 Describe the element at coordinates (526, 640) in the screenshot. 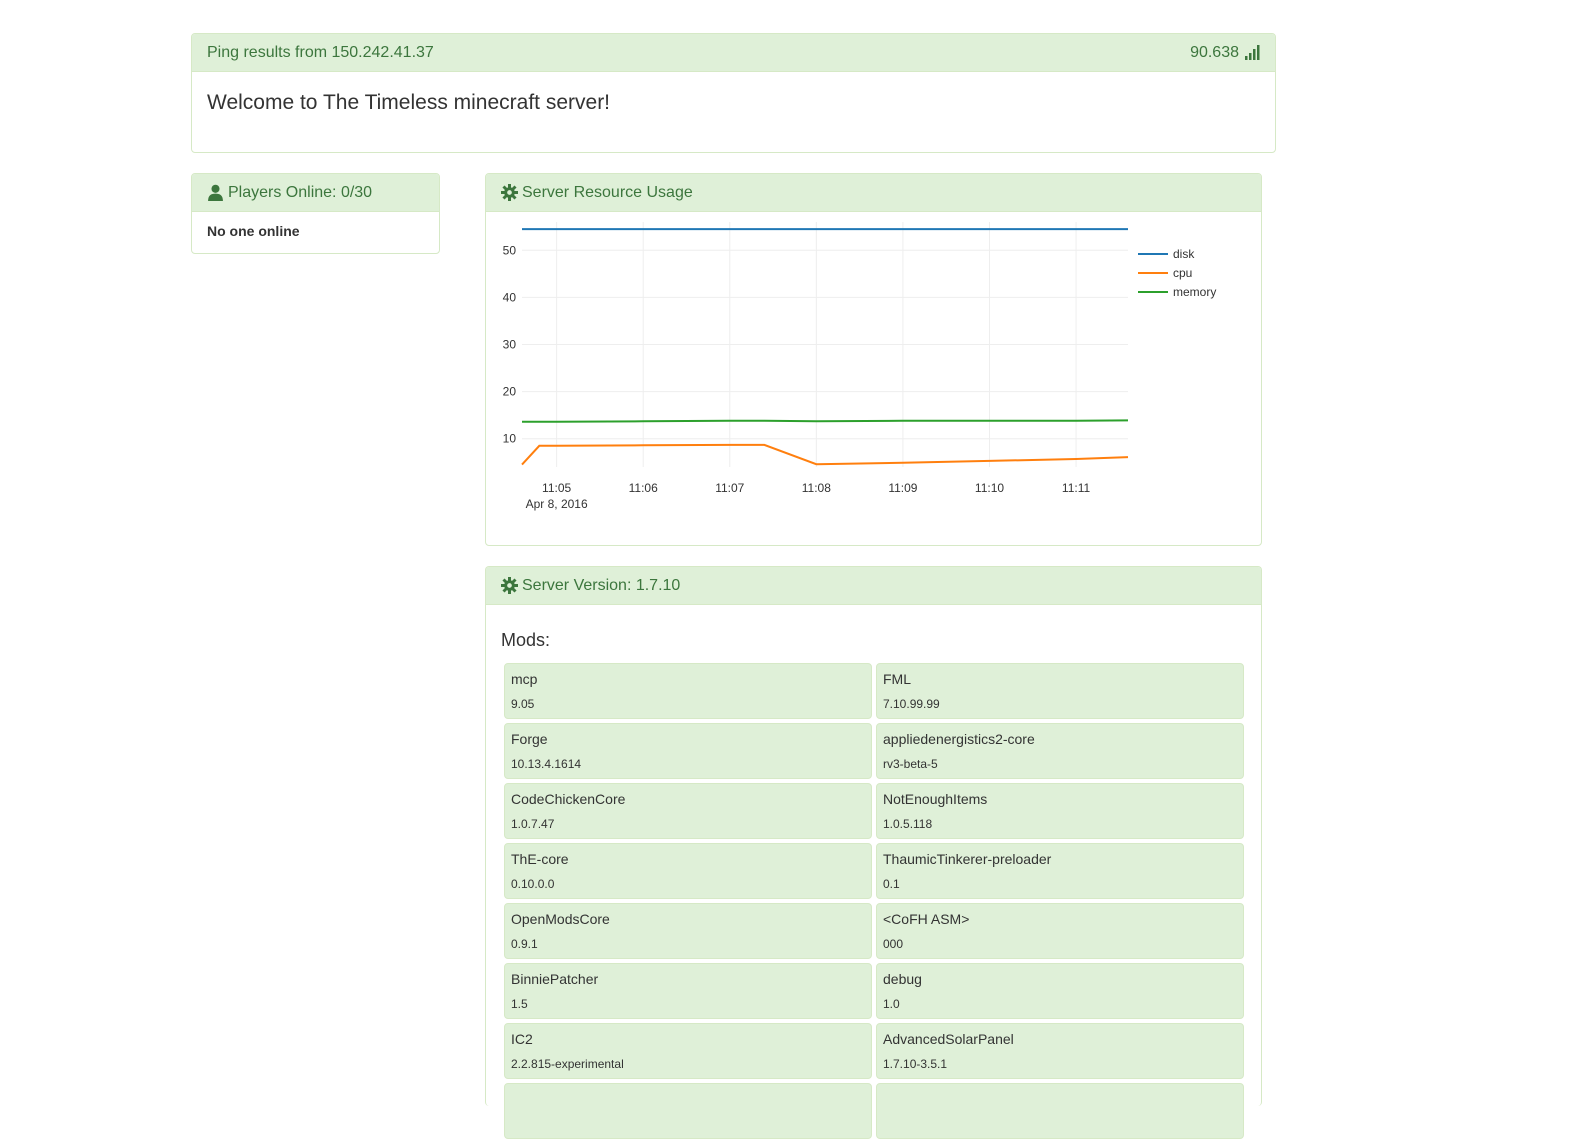

I see `mods-title: Mods:` at that location.